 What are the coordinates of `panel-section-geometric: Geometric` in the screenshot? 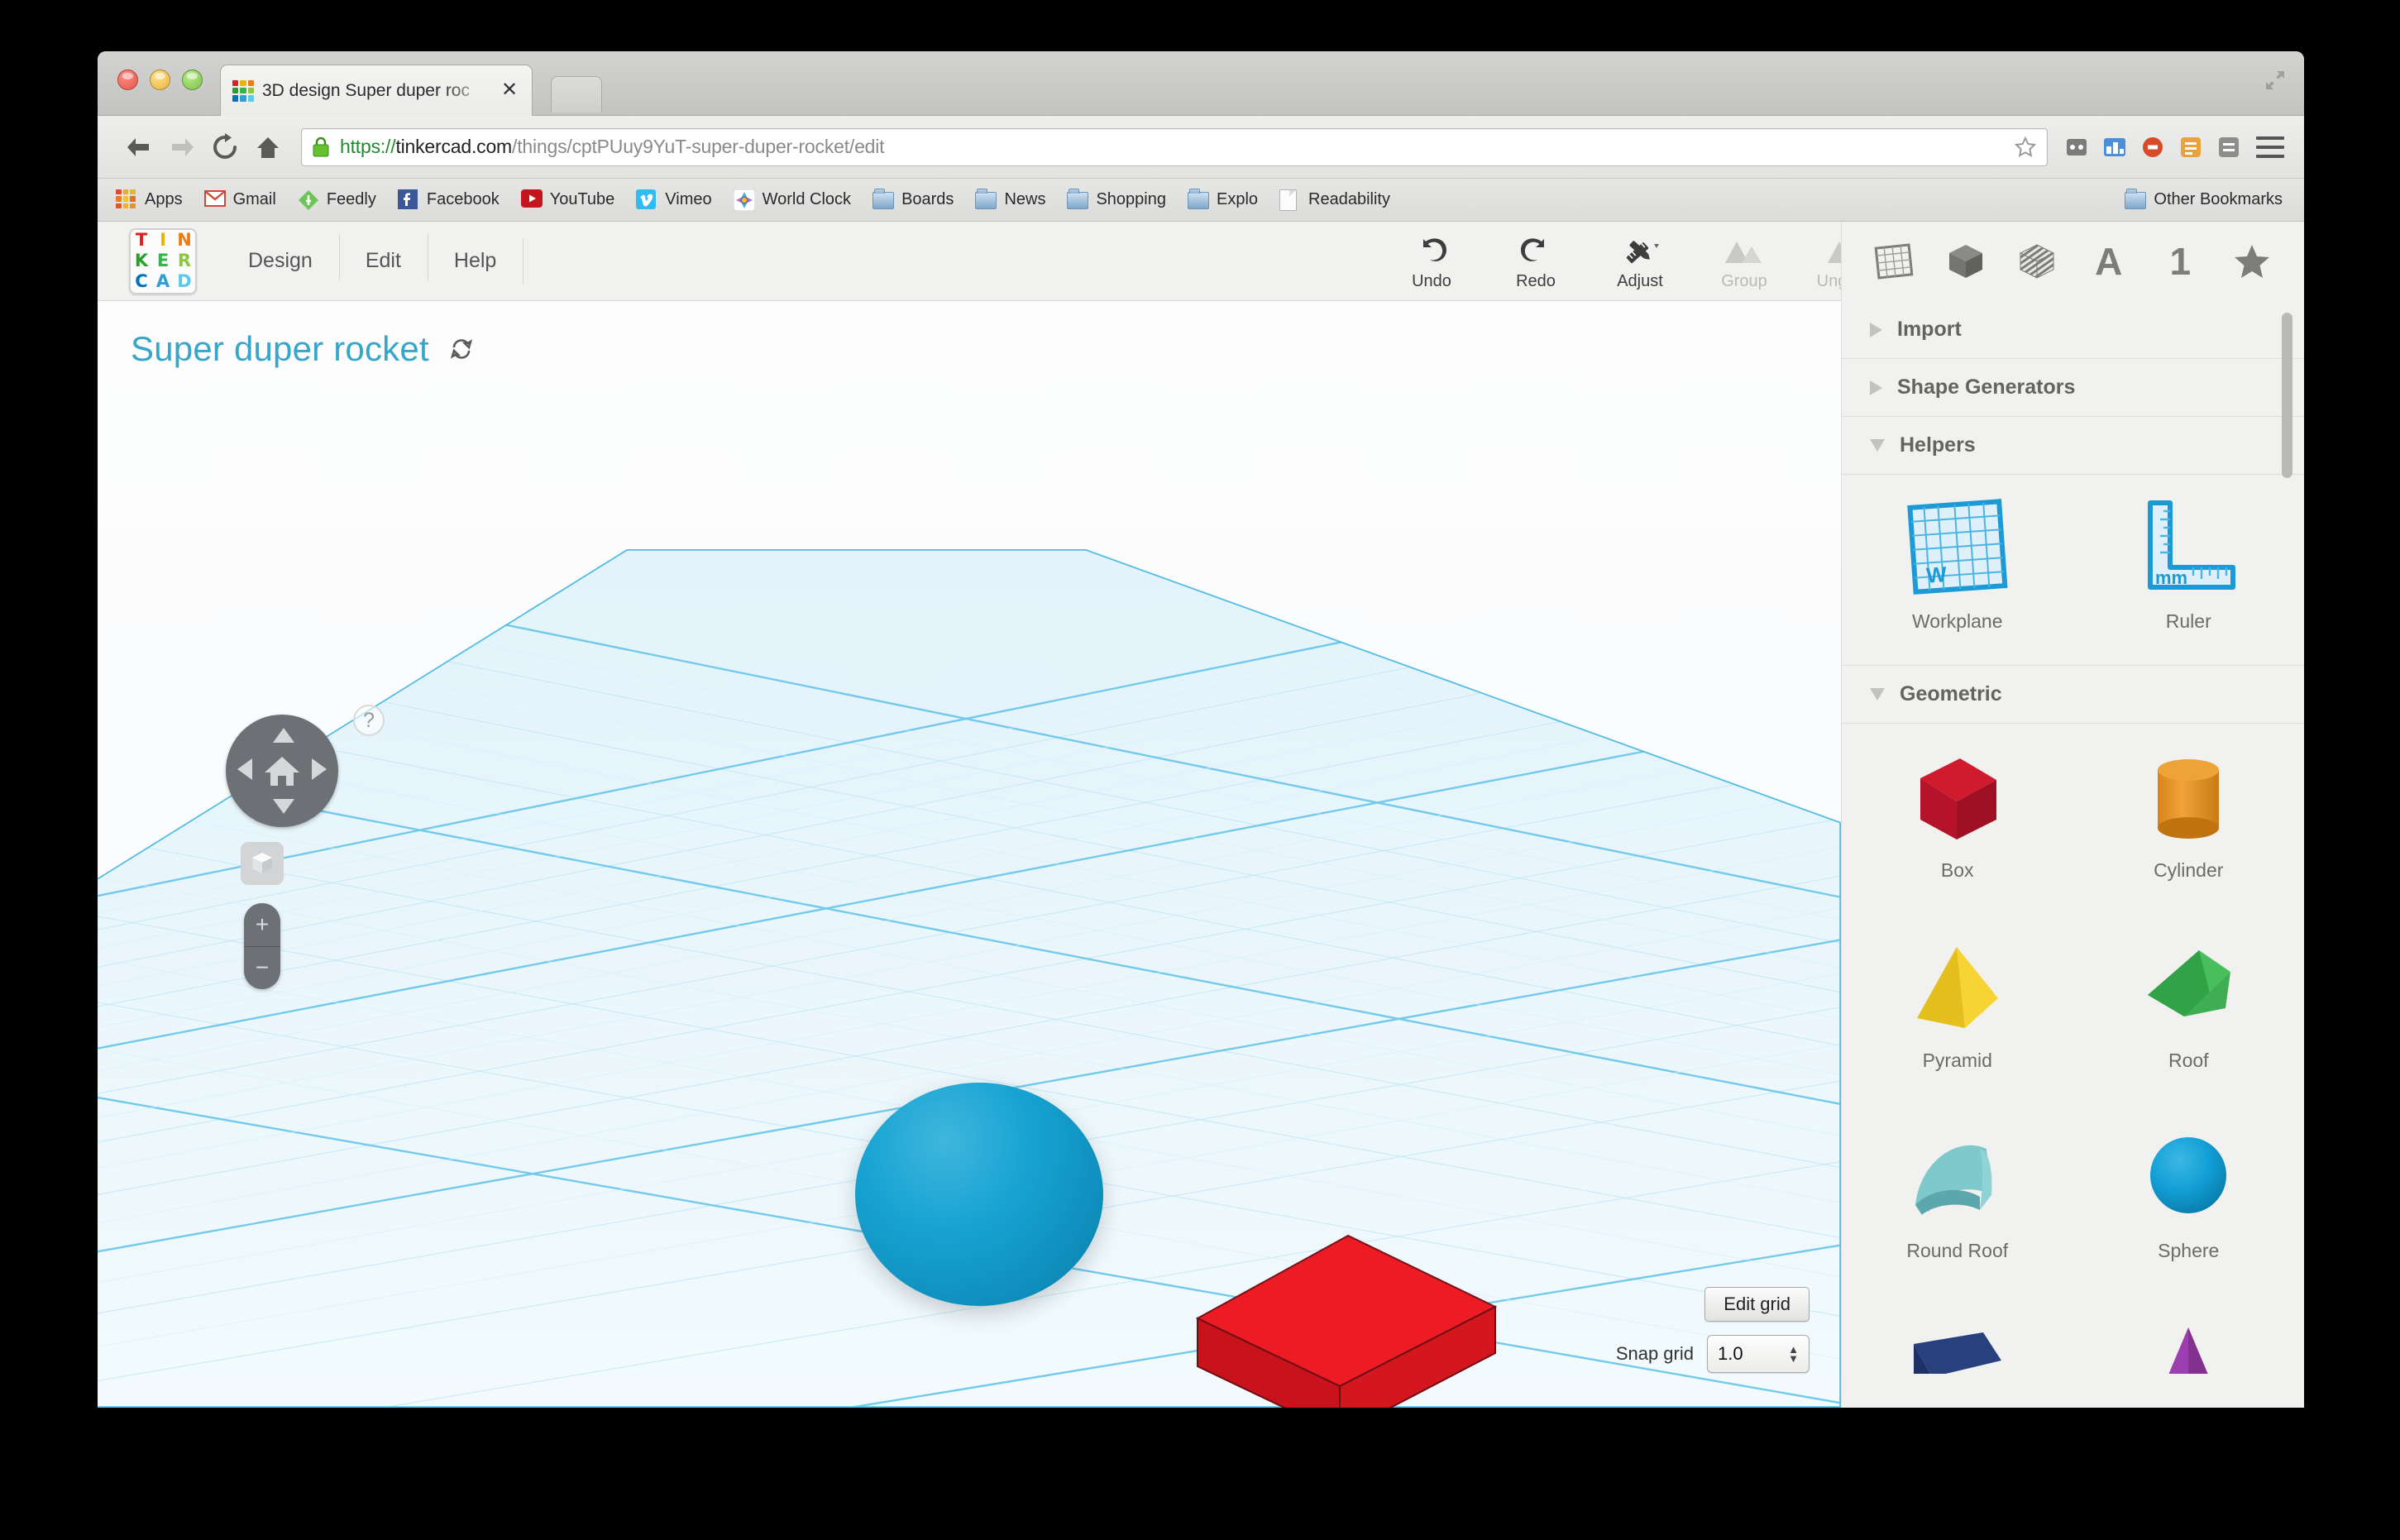 It's located at (2073, 695).